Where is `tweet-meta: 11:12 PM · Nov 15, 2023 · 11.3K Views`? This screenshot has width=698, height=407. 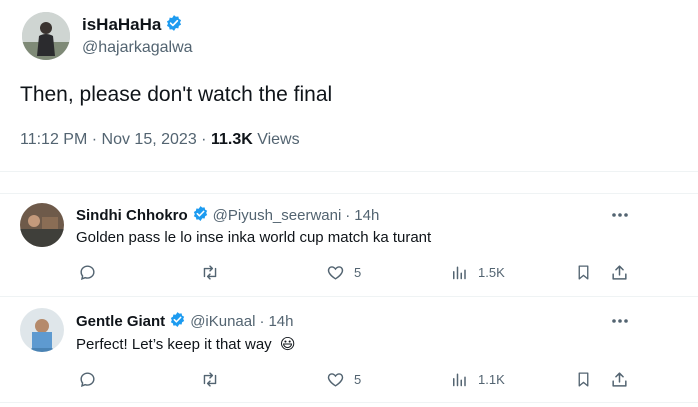 tweet-meta: 11:12 PM · Nov 15, 2023 · 11.3K Views is located at coordinates (160, 140).